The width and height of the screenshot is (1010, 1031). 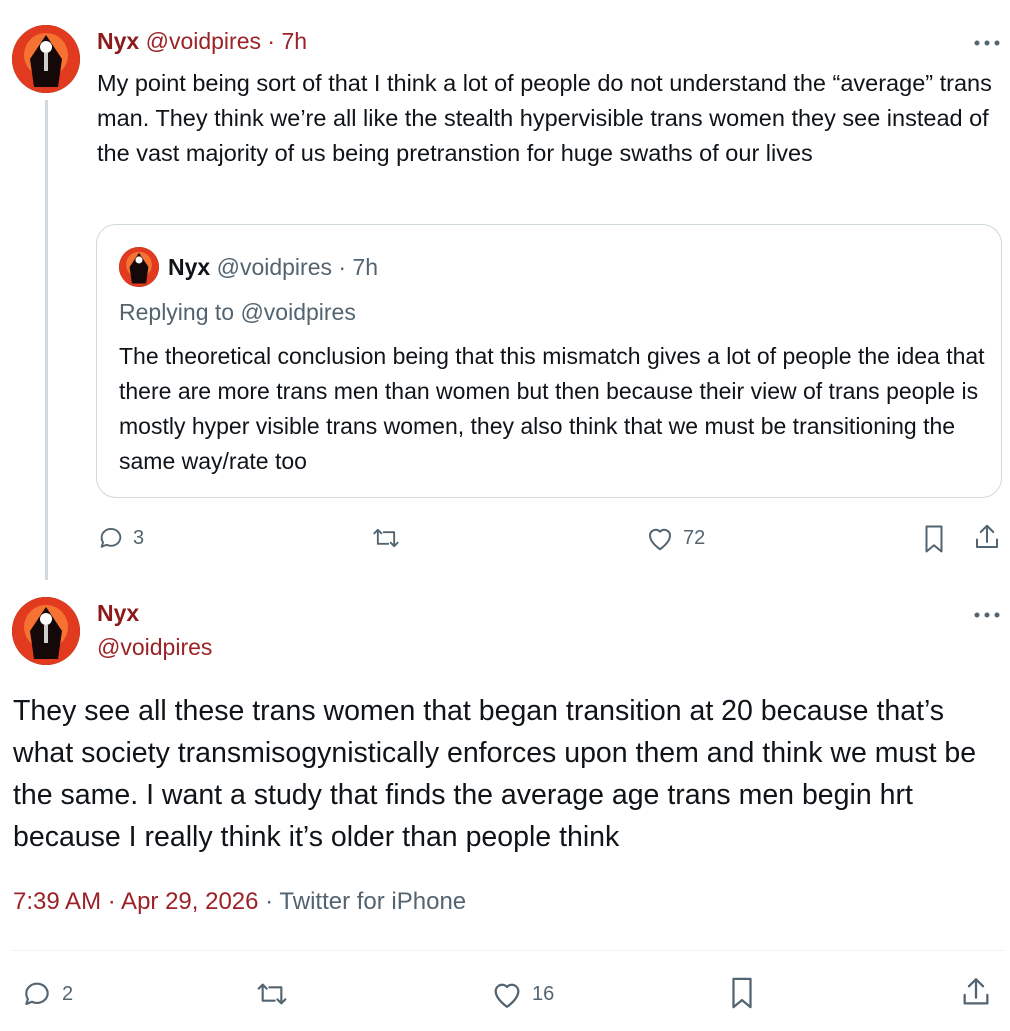 I want to click on quoted-avatar, so click(x=139, y=267).